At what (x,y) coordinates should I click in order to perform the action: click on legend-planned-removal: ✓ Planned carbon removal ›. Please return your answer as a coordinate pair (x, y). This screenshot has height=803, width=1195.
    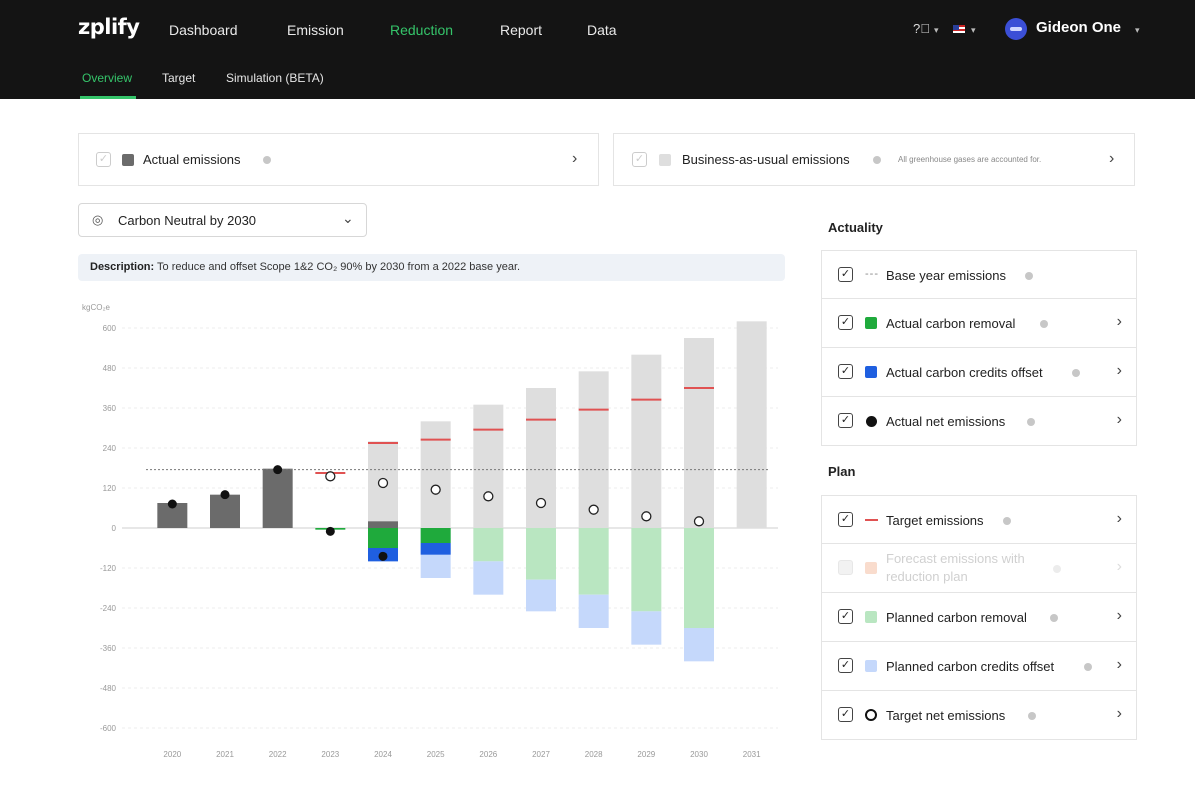
    Looking at the image, I should click on (979, 617).